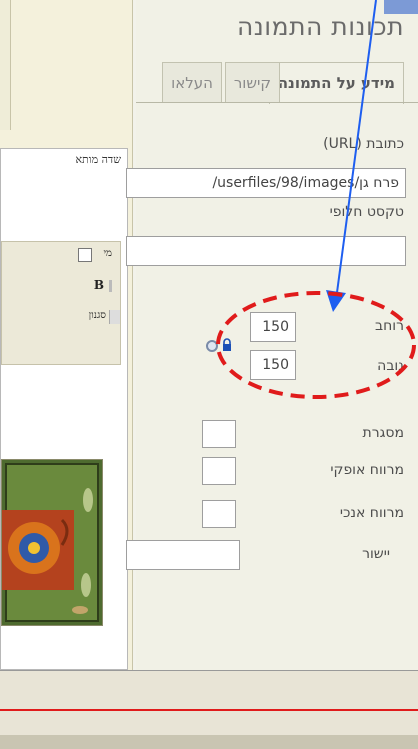  I want to click on annotation-ellipse, so click(316, 345).